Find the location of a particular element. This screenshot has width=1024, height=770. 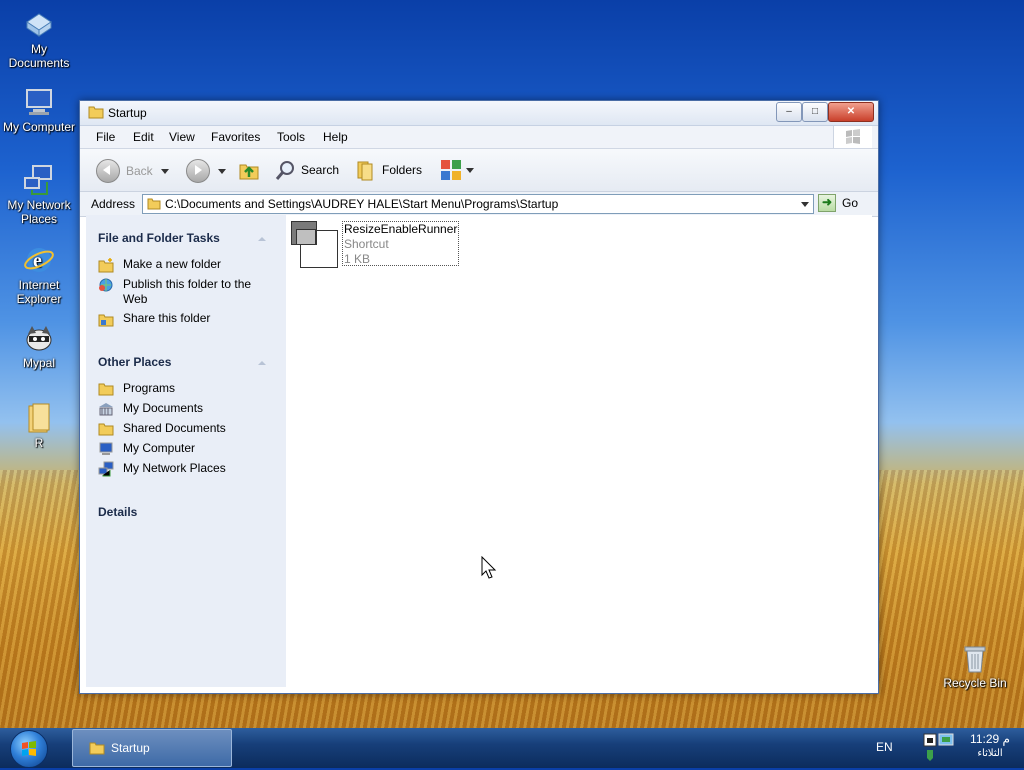

menu-help: Help is located at coordinates (335, 137).